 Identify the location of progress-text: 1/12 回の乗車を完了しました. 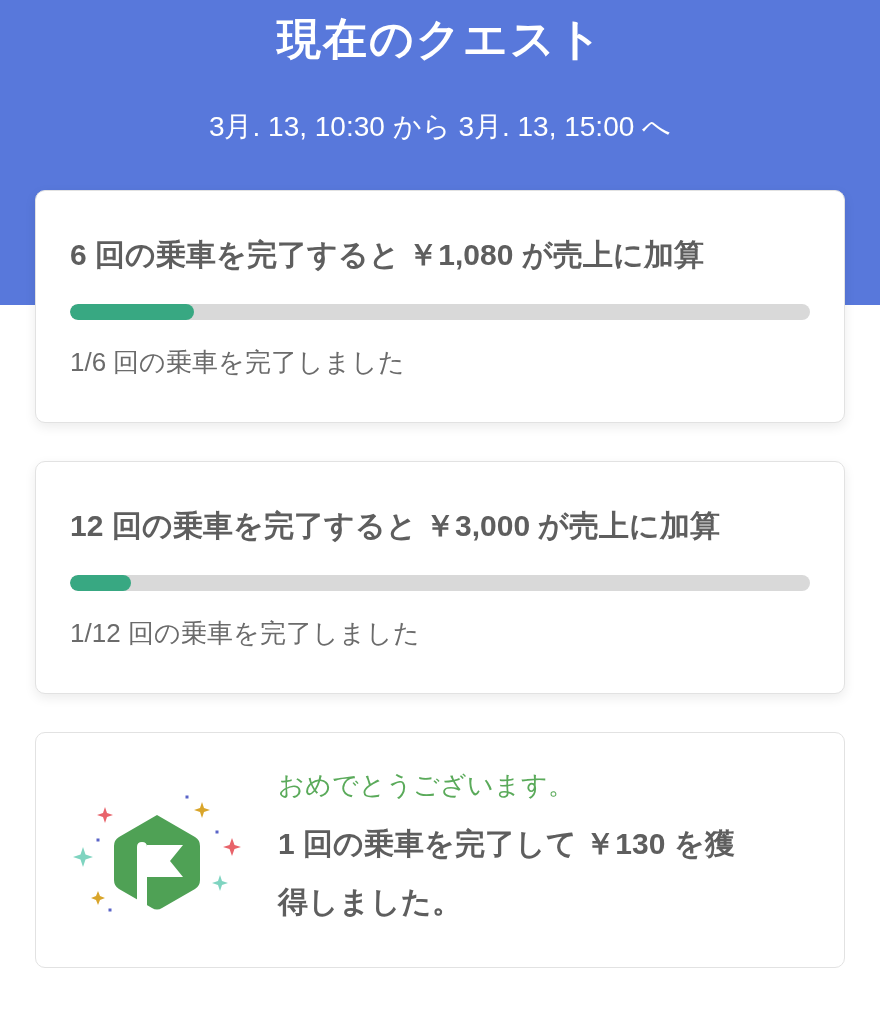
(245, 633).